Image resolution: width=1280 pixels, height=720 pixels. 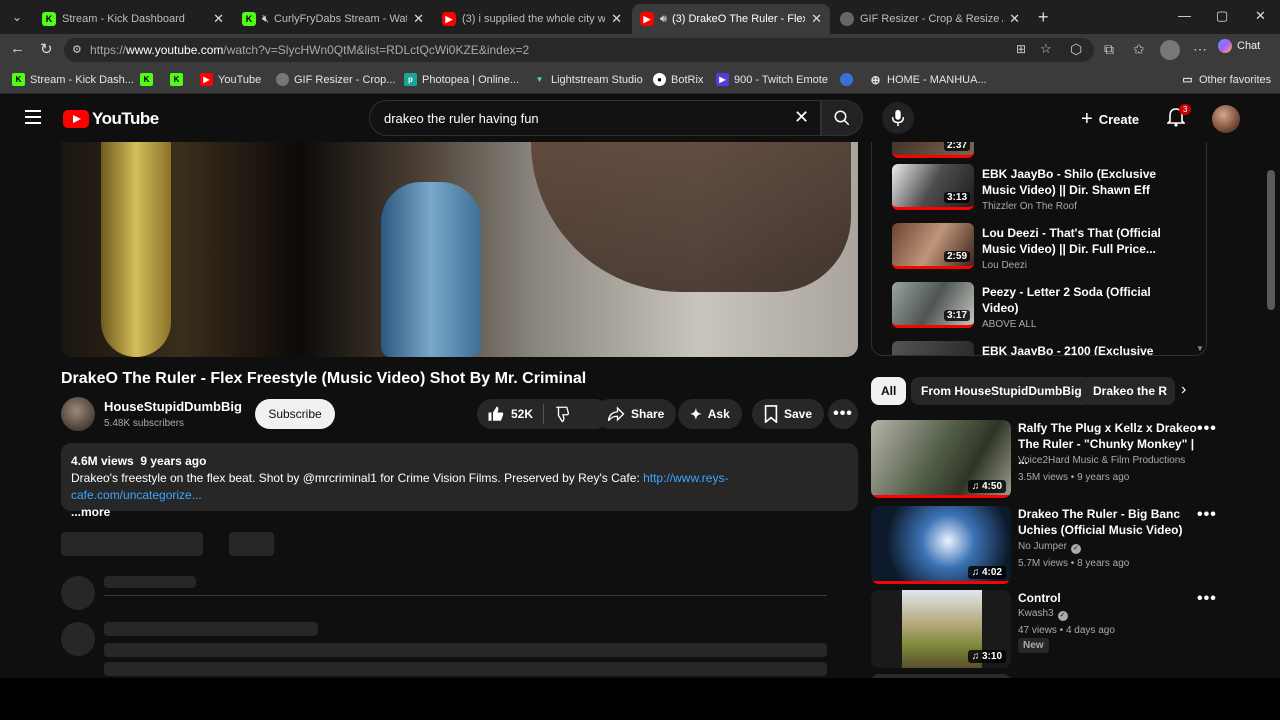 What do you see at coordinates (1139, 49) in the screenshot?
I see `favorites-icon: ✩` at bounding box center [1139, 49].